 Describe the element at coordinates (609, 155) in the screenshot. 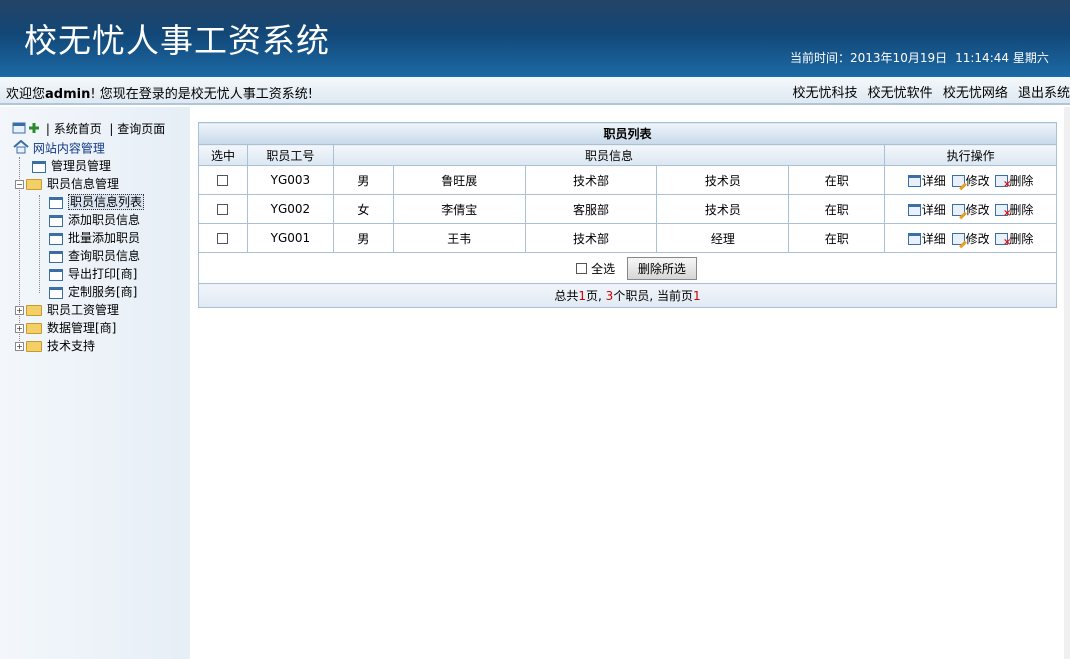

I see `col-header-info: 职员信息` at that location.